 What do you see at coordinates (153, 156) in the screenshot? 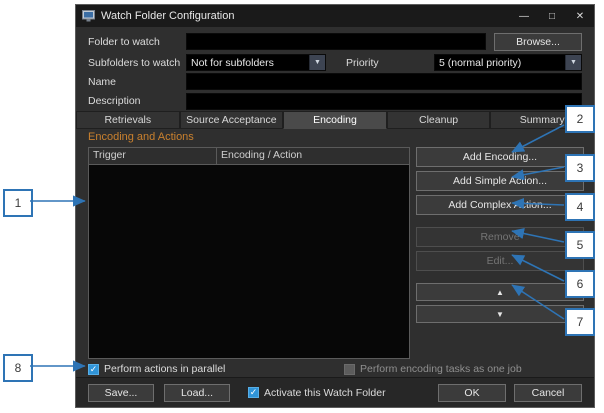
I see `trigger-column-header: Trigger` at bounding box center [153, 156].